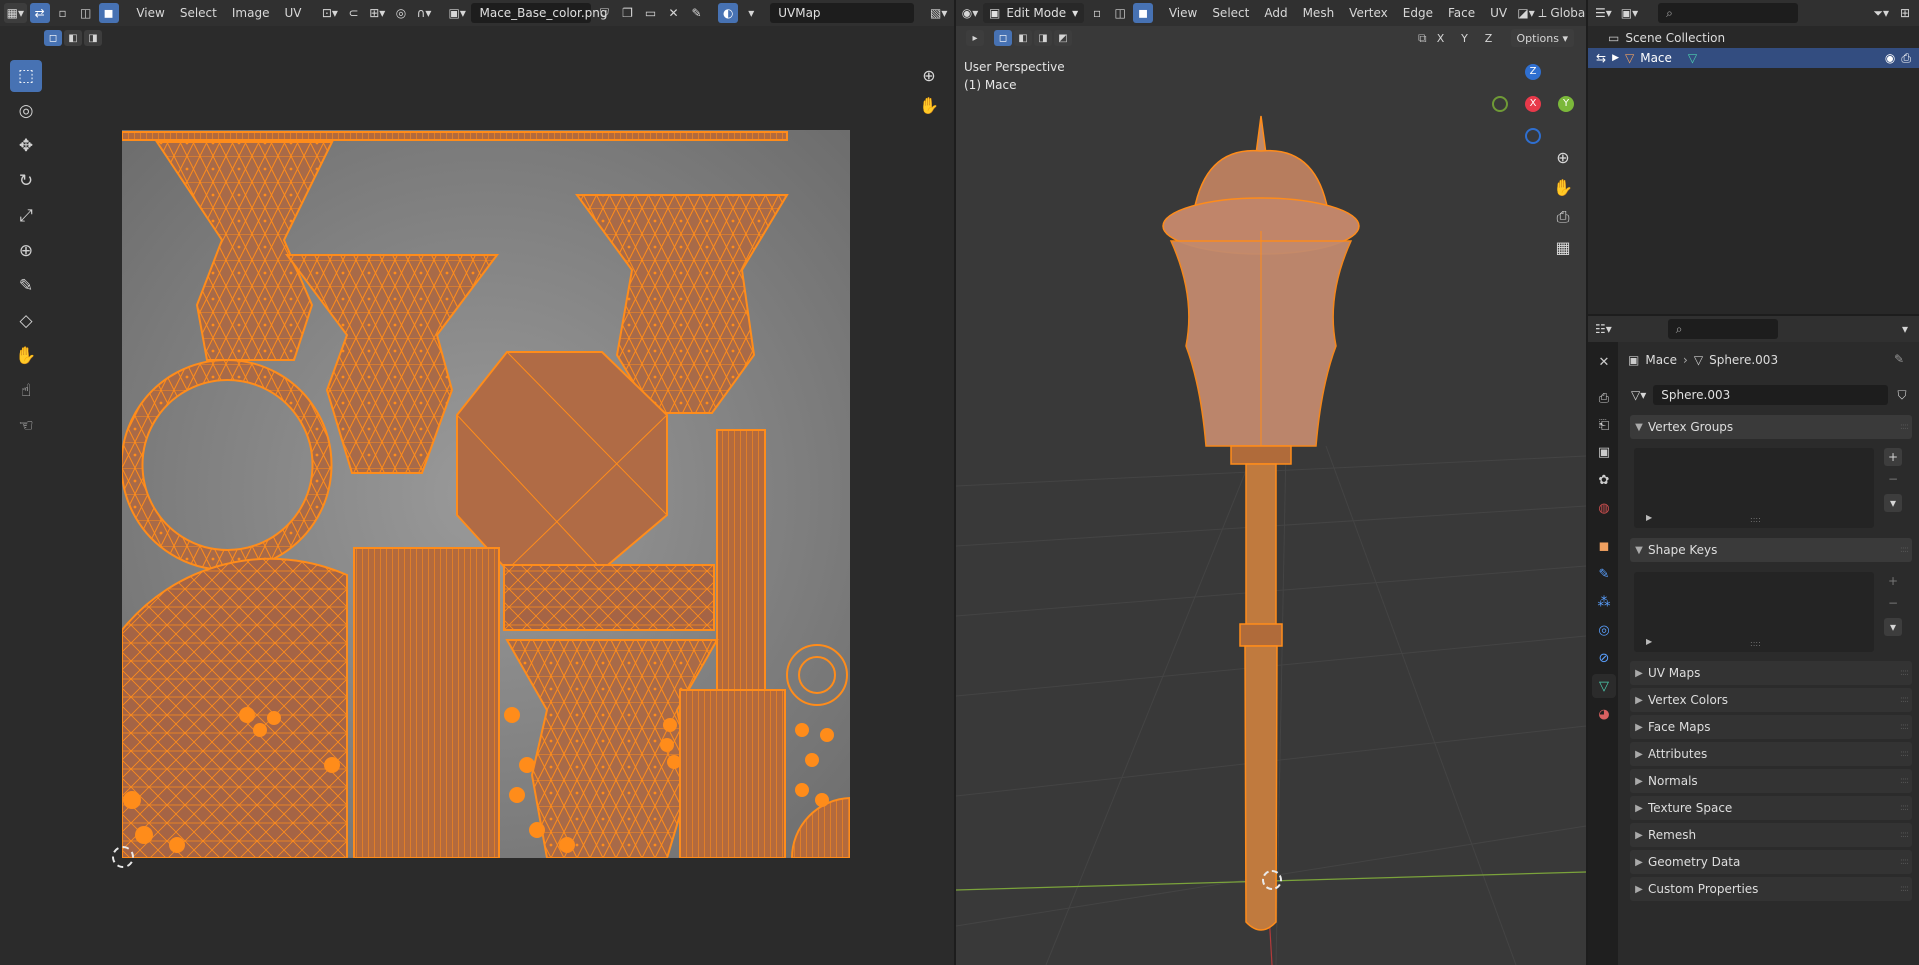 The width and height of the screenshot is (1919, 965). Describe the element at coordinates (1533, 136) in the screenshot. I see `gizmo-neg-z` at that location.